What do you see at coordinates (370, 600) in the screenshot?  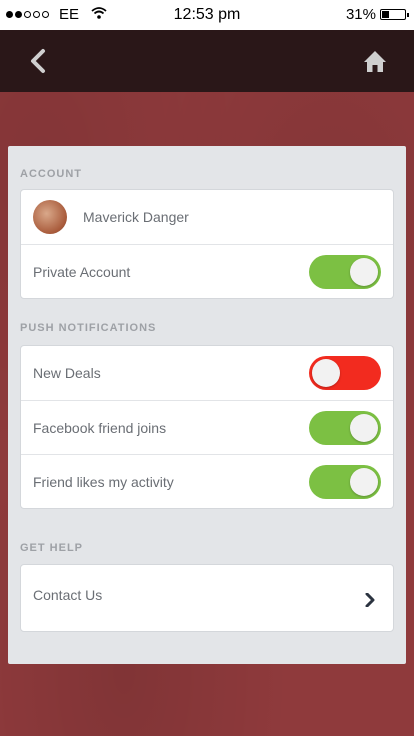 I see `chevron-right-icon` at bounding box center [370, 600].